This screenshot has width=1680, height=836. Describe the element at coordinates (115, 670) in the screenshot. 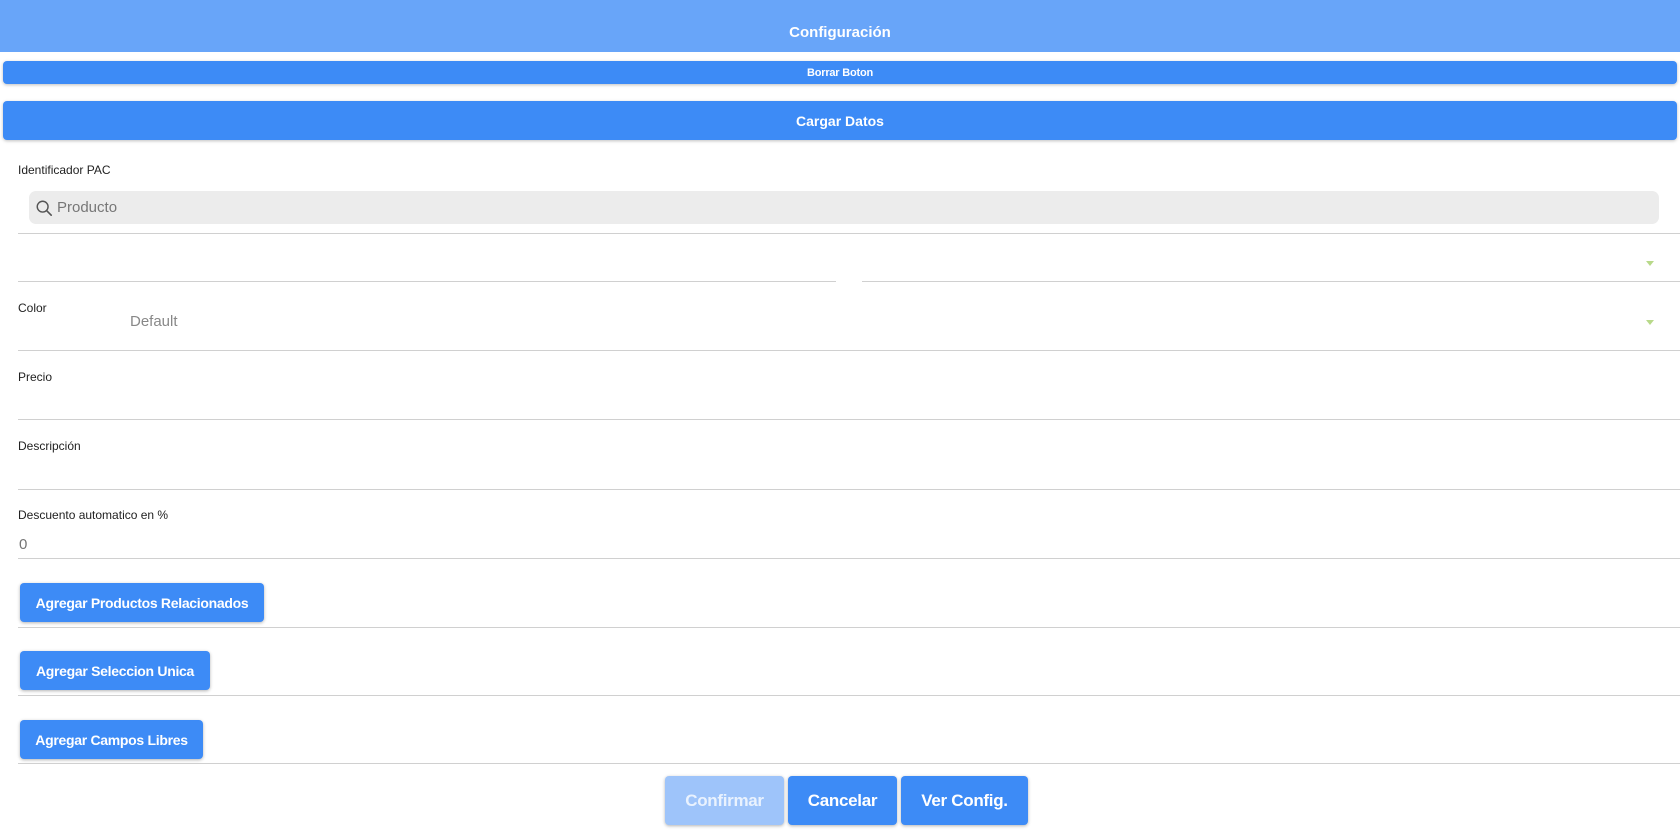

I see `agregar-seleccion-unica-button: Agregar Seleccion Unica` at that location.